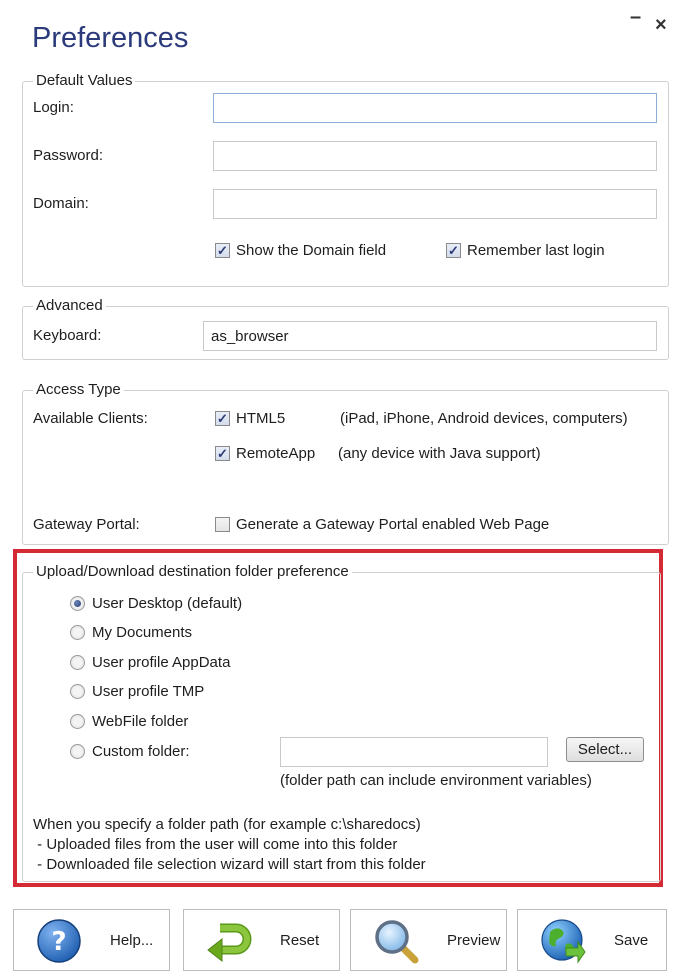 This screenshot has width=673, height=973. Describe the element at coordinates (222, 250) in the screenshot. I see `show-domain-checkbox: ✓` at that location.